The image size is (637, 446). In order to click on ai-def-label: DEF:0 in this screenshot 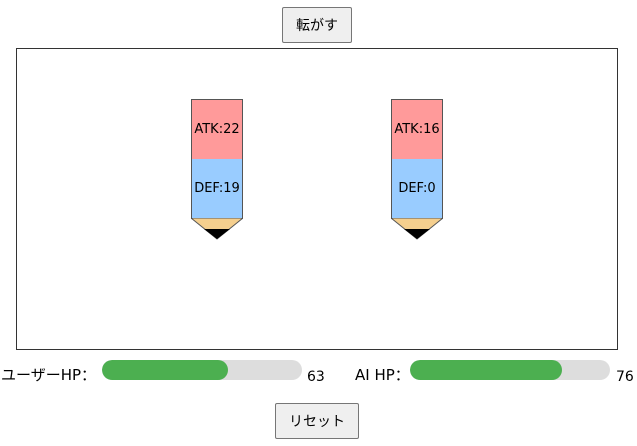, I will do `click(417, 188)`.